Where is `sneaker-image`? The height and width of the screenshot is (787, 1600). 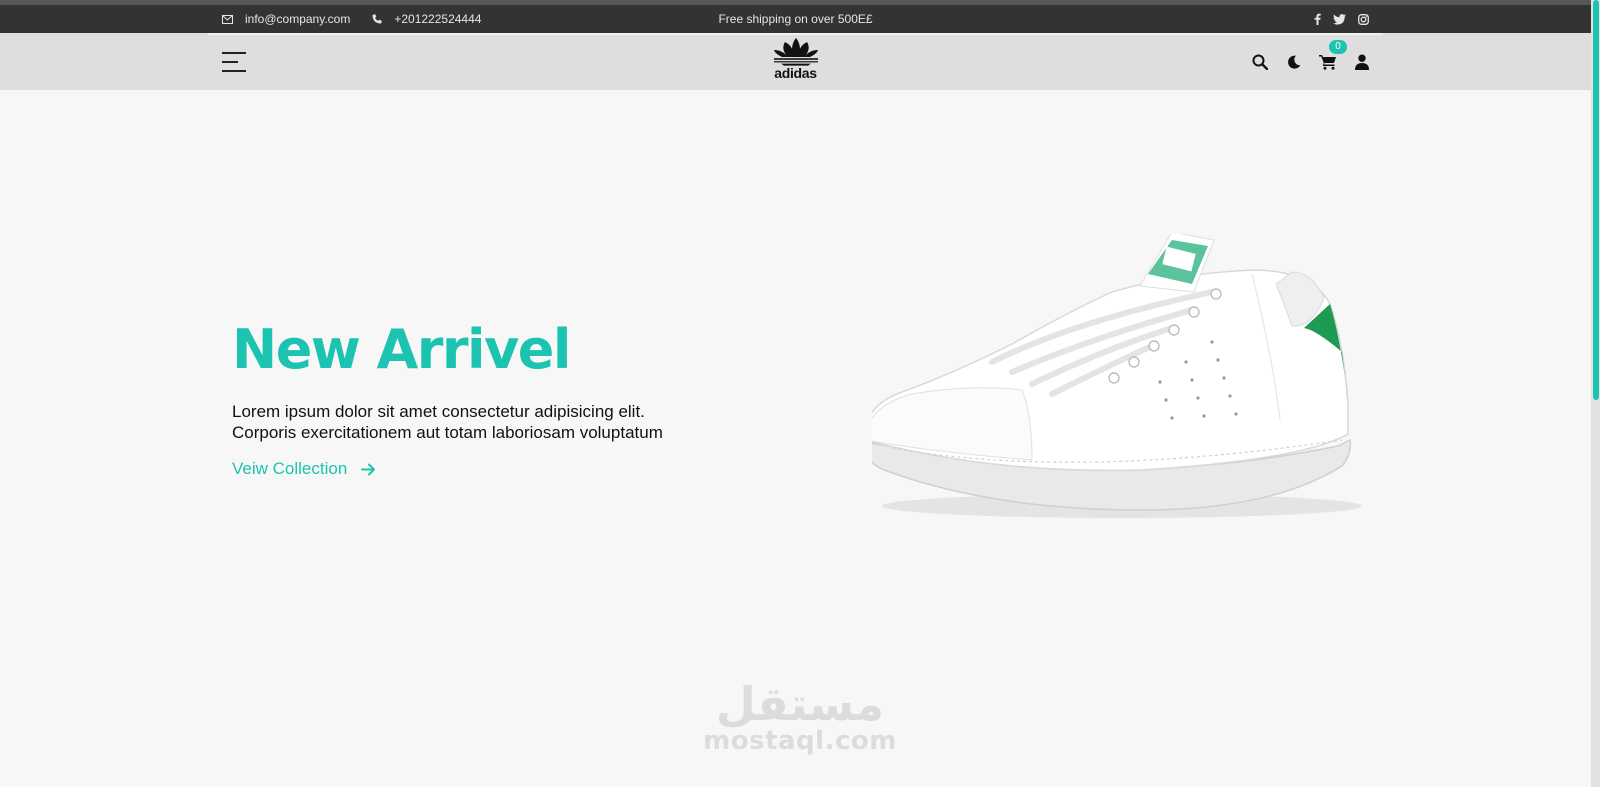
sneaker-image is located at coordinates (1117, 376).